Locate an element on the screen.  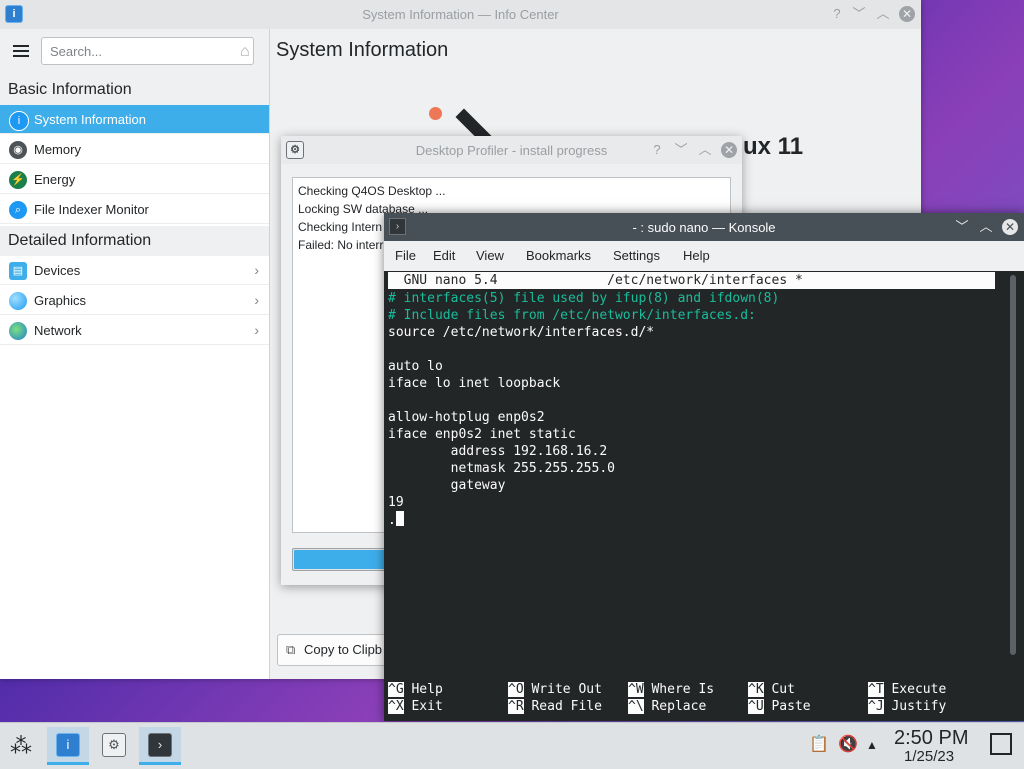
menu-bookmarks: Bookmarks is located at coordinates (558, 256).